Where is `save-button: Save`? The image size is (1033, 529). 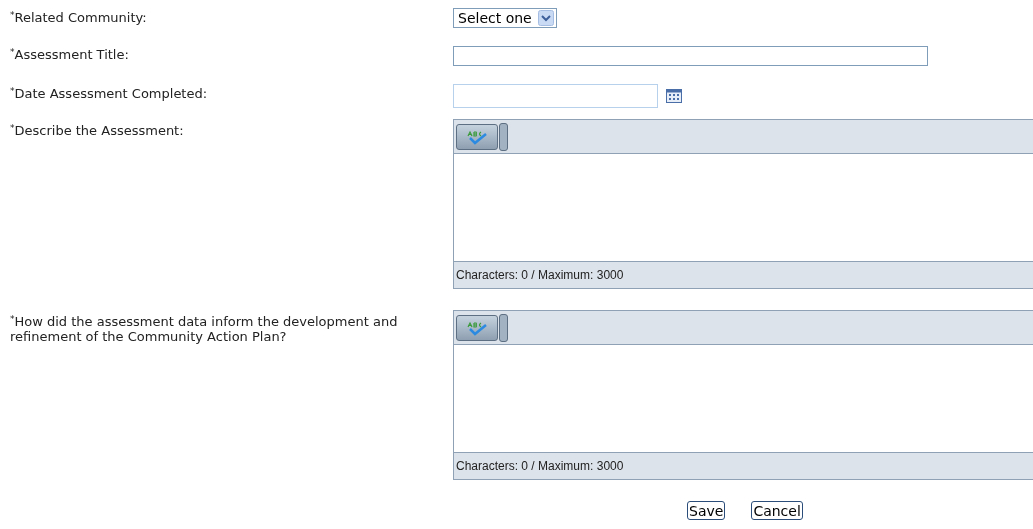 save-button: Save is located at coordinates (706, 510).